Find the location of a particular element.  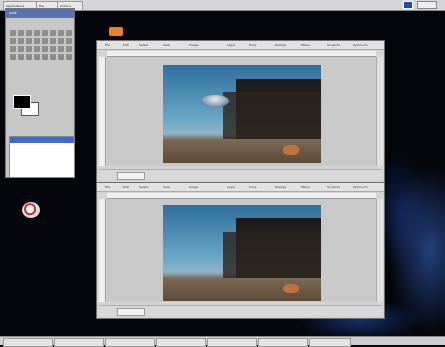

orange-launcher-icon is located at coordinates (116, 31).